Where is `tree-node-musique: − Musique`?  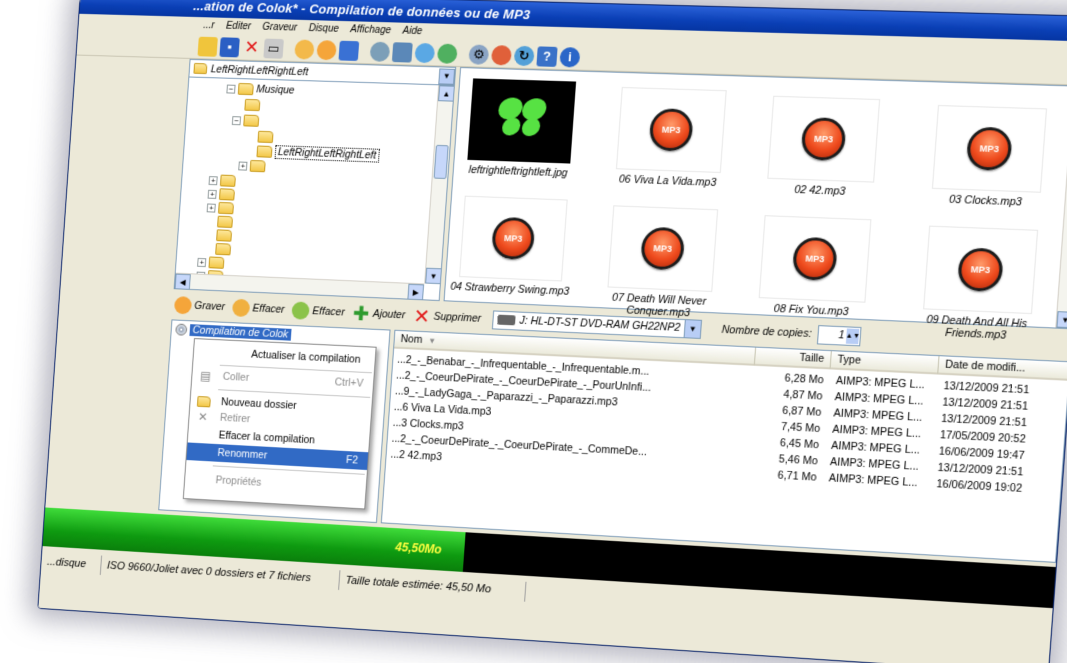
tree-node-musique: − Musique is located at coordinates (260, 90).